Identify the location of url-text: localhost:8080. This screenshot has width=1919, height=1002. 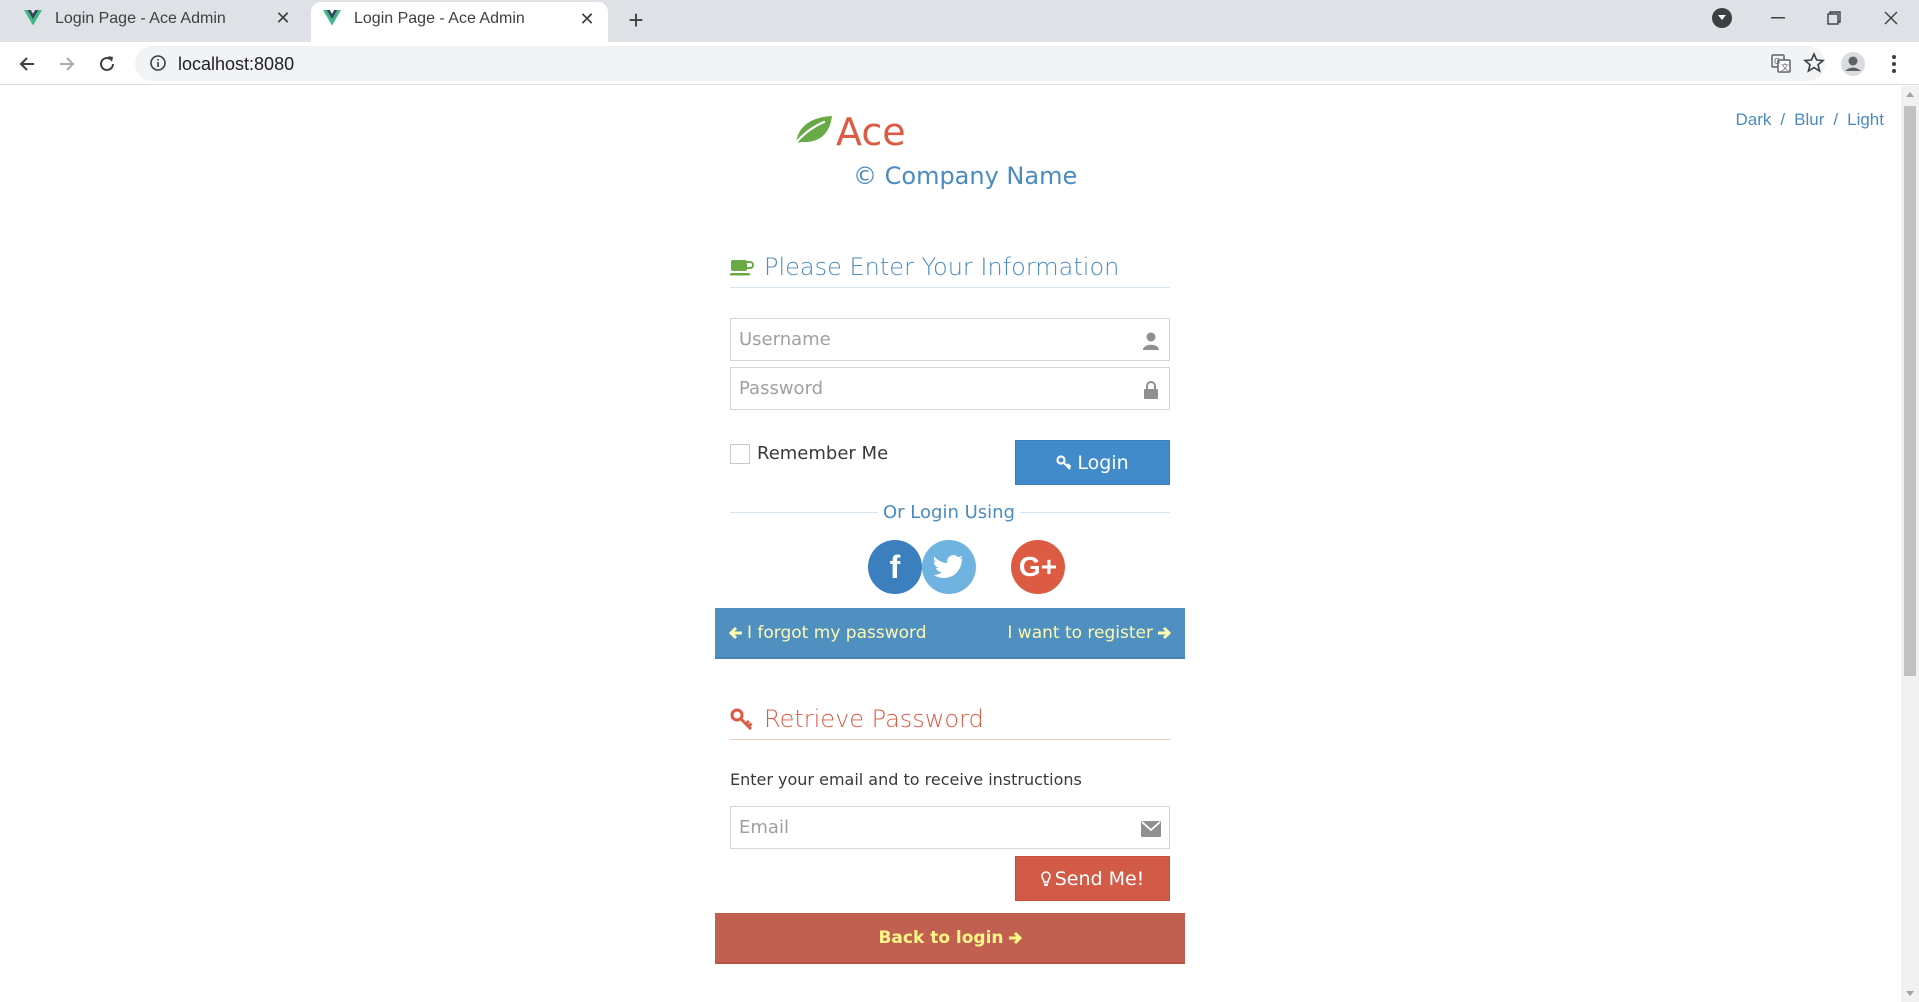
(236, 64).